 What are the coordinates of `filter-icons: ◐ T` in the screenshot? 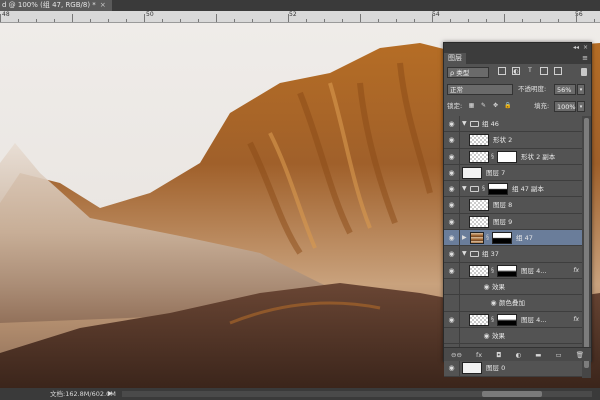 It's located at (530, 72).